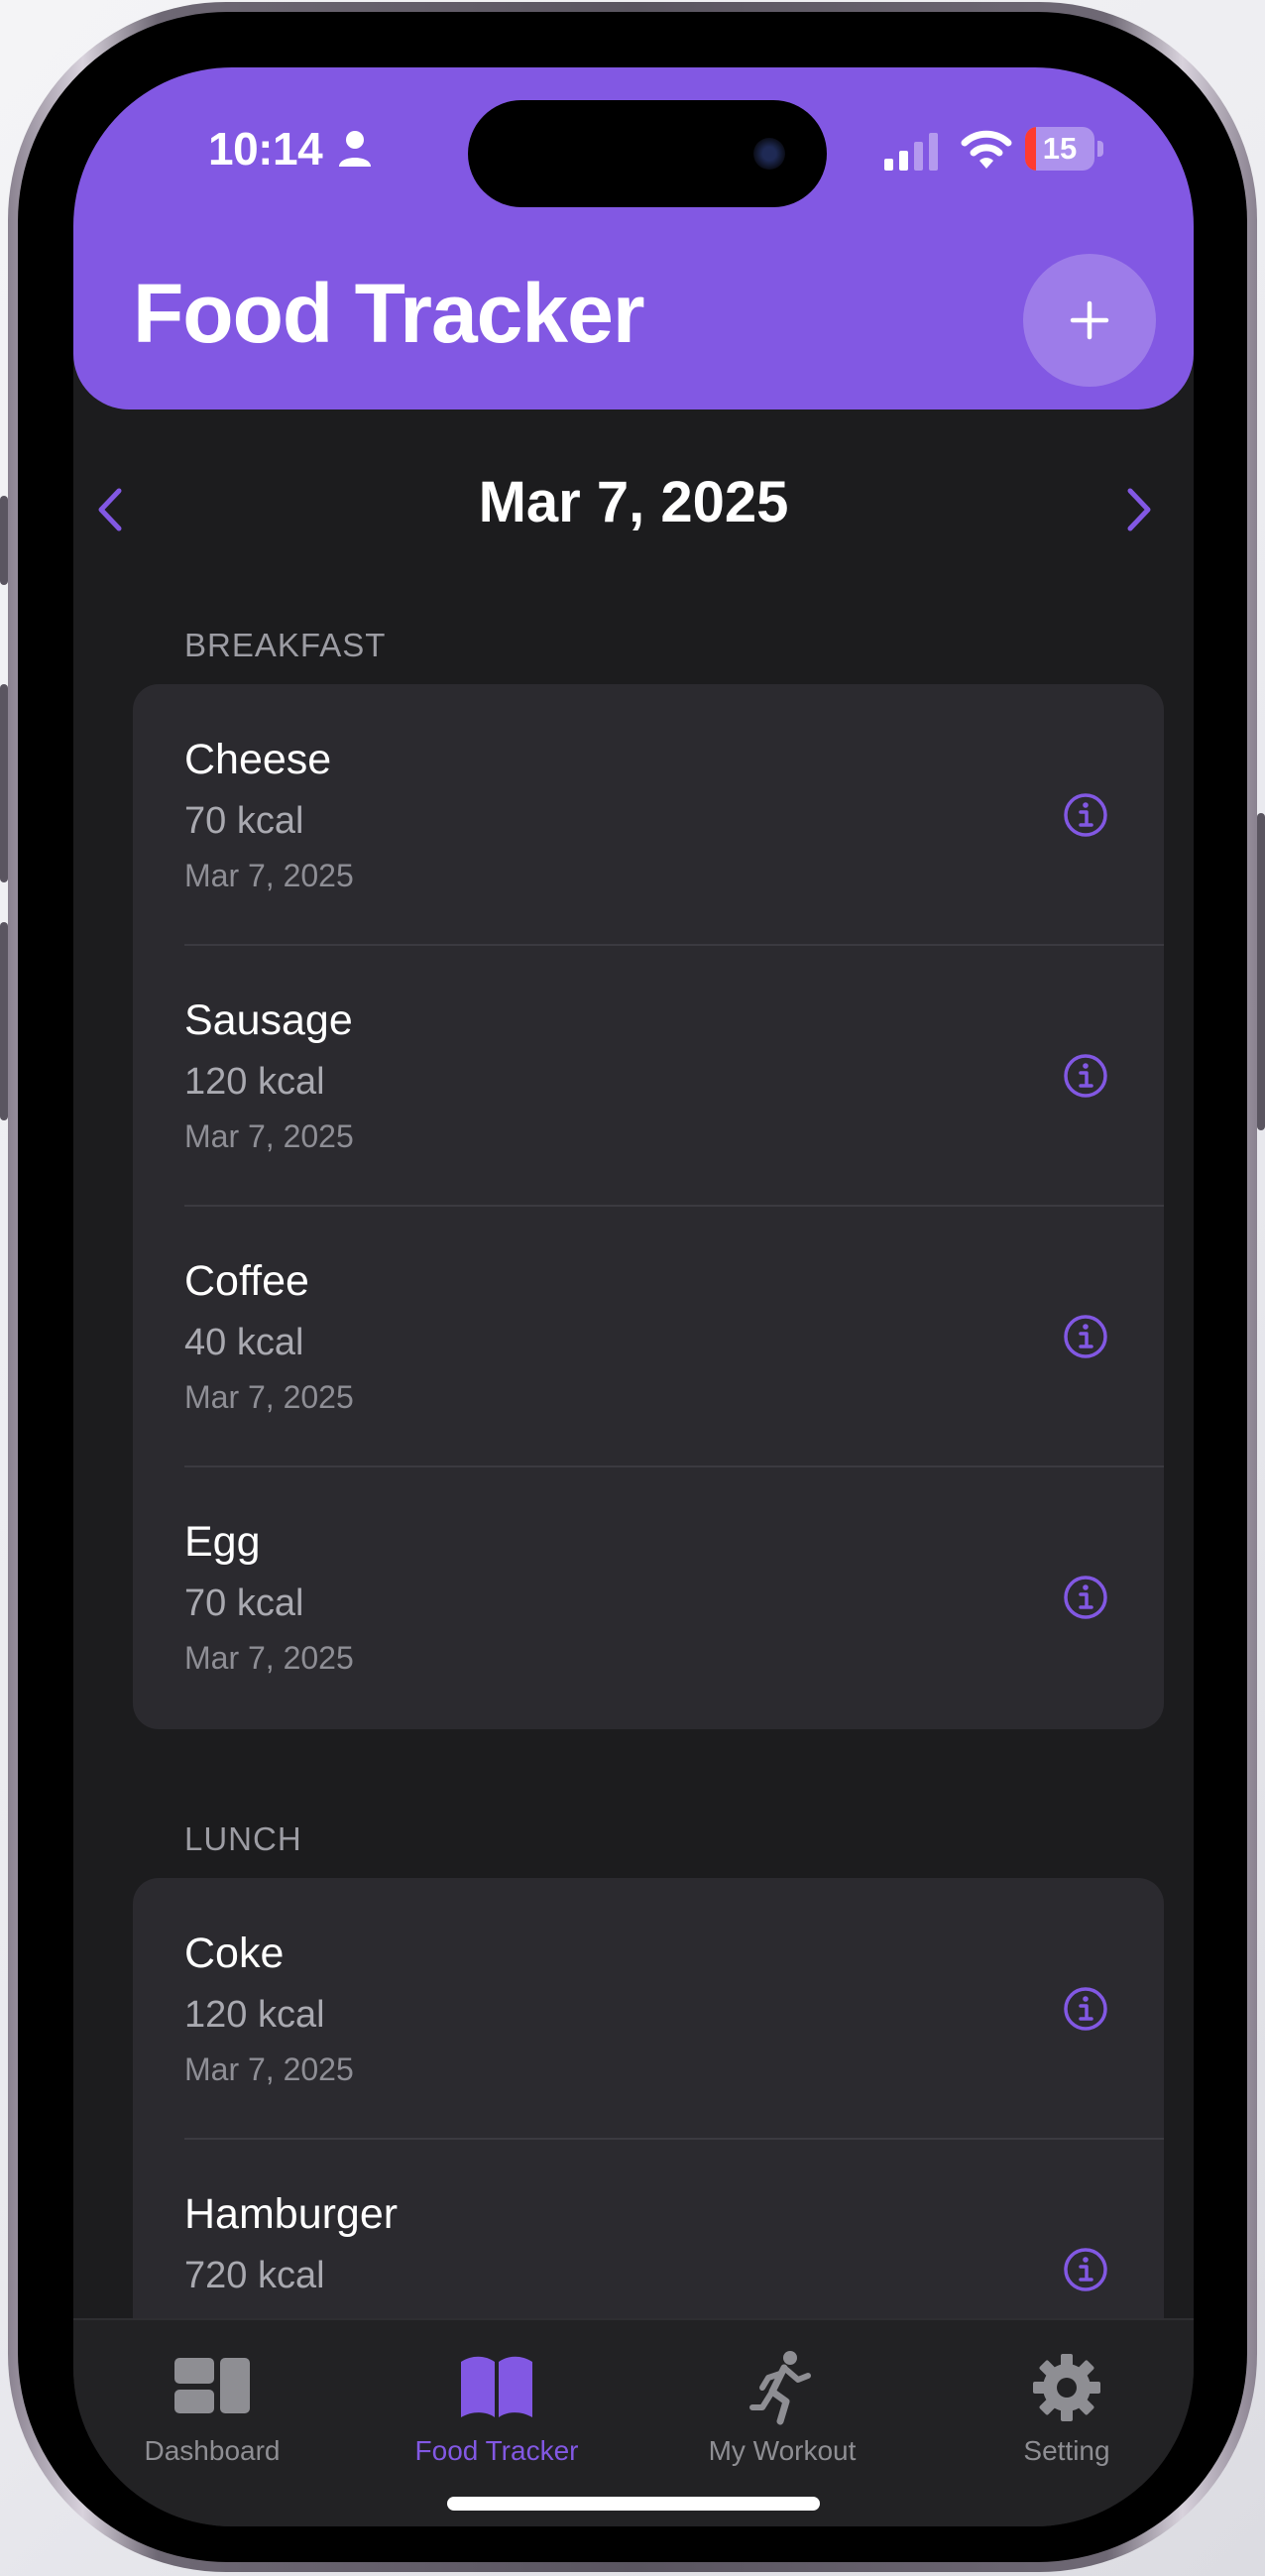 Image resolution: width=1265 pixels, height=2576 pixels. What do you see at coordinates (4, 1021) in the screenshot?
I see `volume-down-button` at bounding box center [4, 1021].